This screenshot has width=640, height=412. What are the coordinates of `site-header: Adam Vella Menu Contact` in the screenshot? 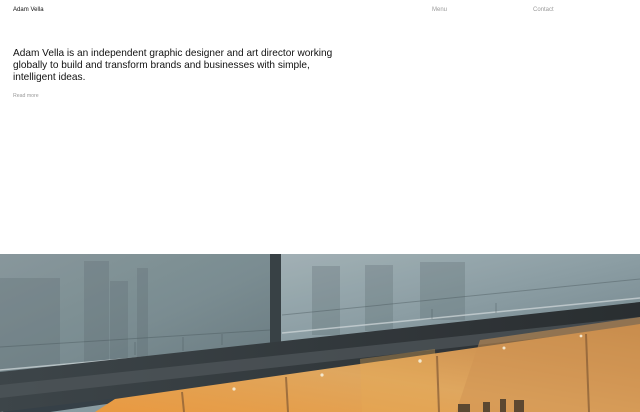 It's located at (320, 11).